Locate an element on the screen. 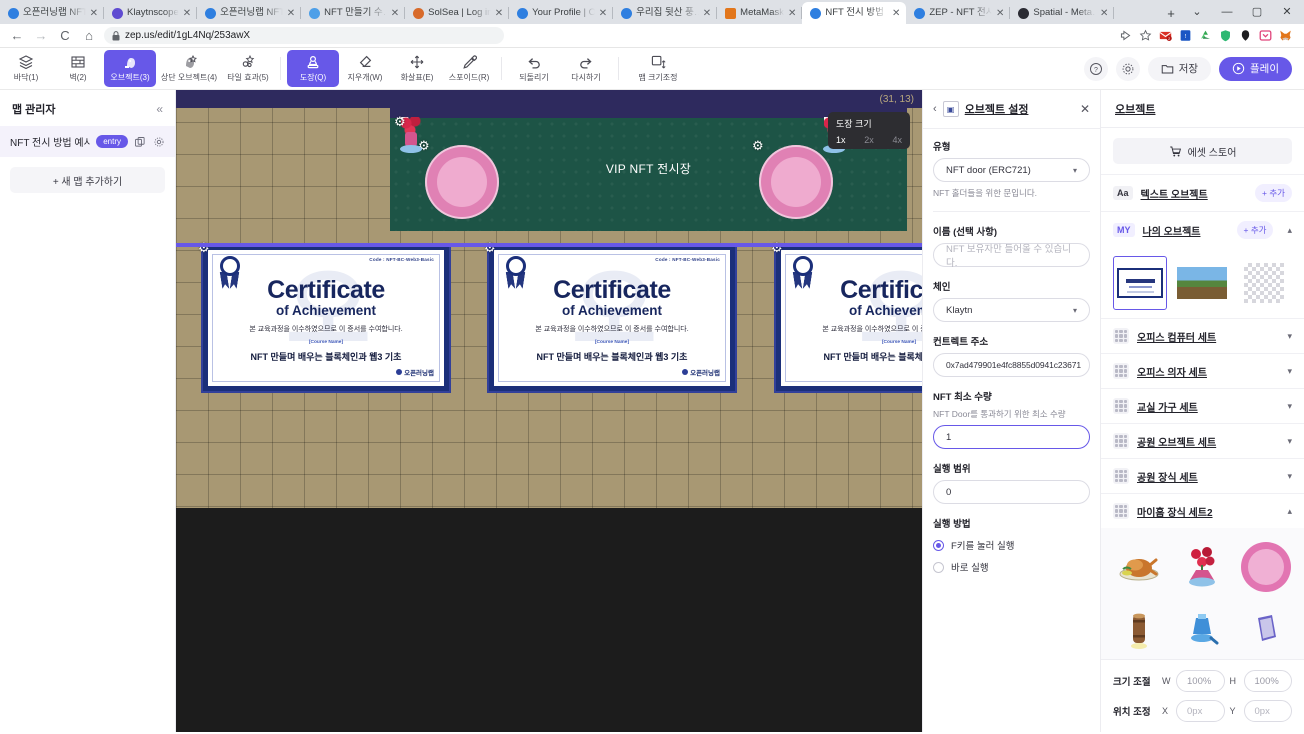 The width and height of the screenshot is (1304, 734). pocket-icon is located at coordinates (1265, 35).